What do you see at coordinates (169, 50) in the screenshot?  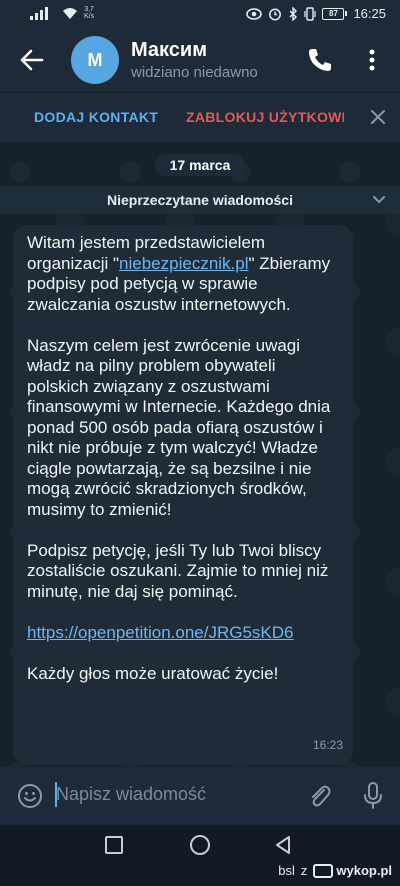 I see `contact-name: Максим` at bounding box center [169, 50].